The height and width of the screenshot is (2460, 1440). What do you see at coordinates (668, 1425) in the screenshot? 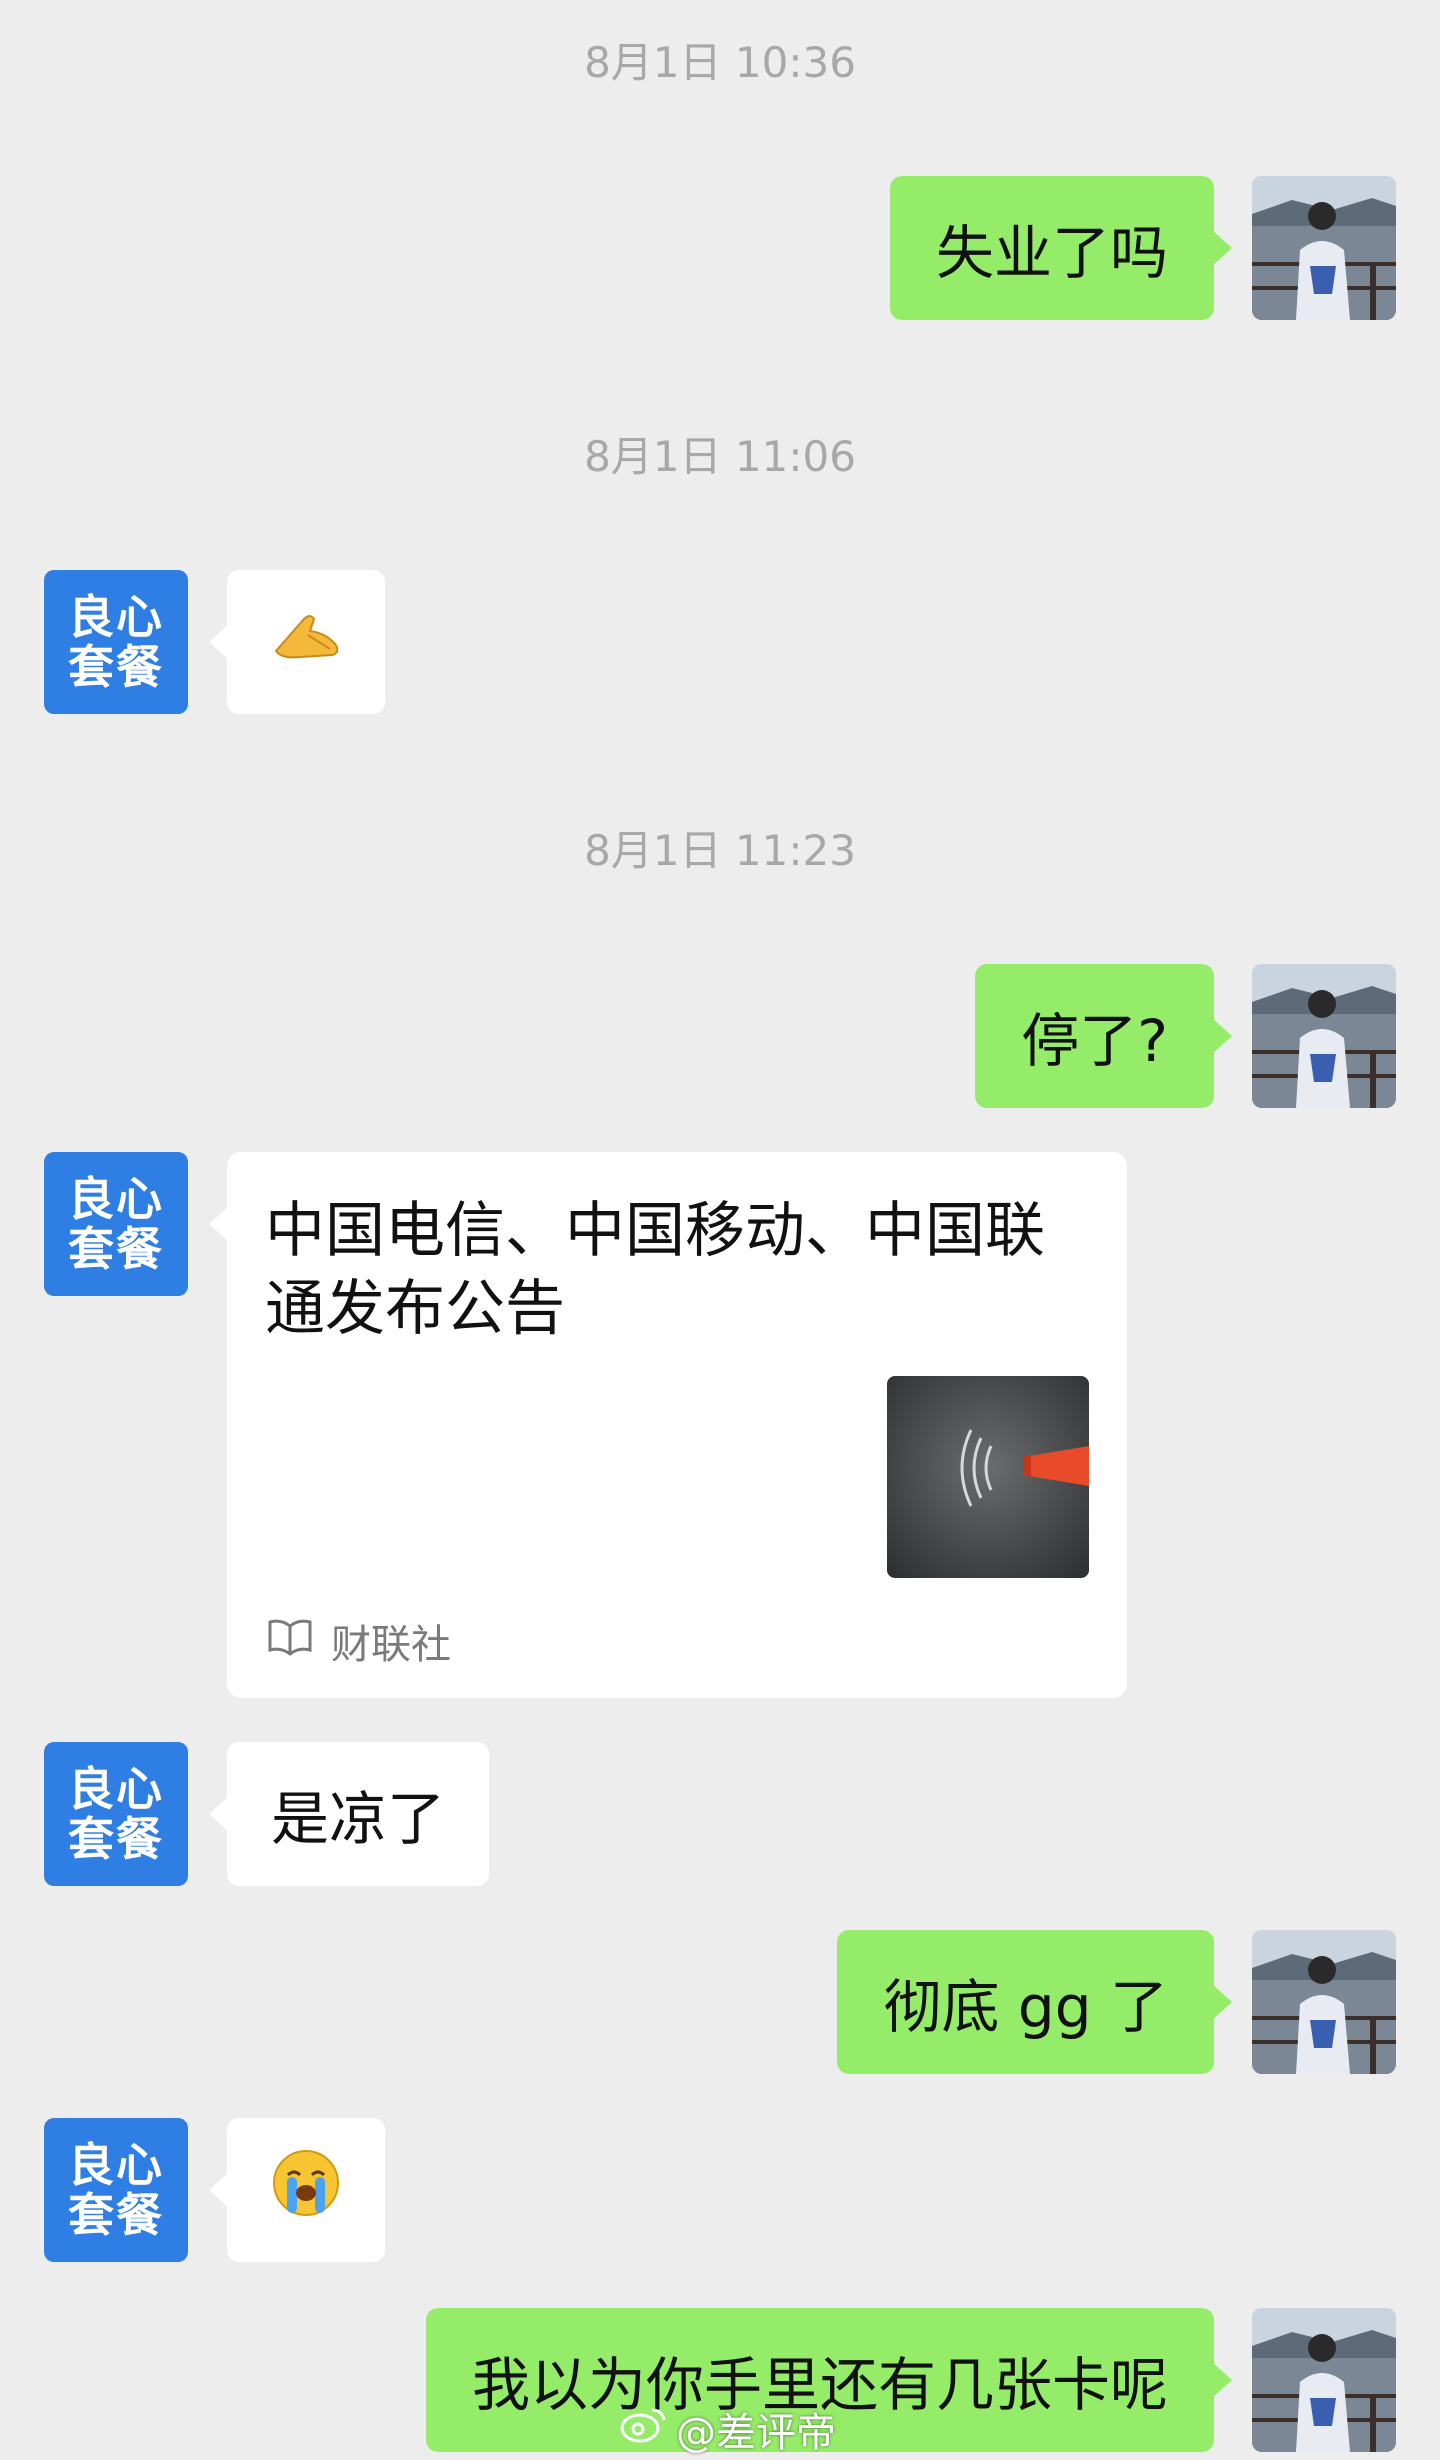
I see `link-card: 中国电信、中国移动、中国联通发布公告 财联社` at bounding box center [668, 1425].